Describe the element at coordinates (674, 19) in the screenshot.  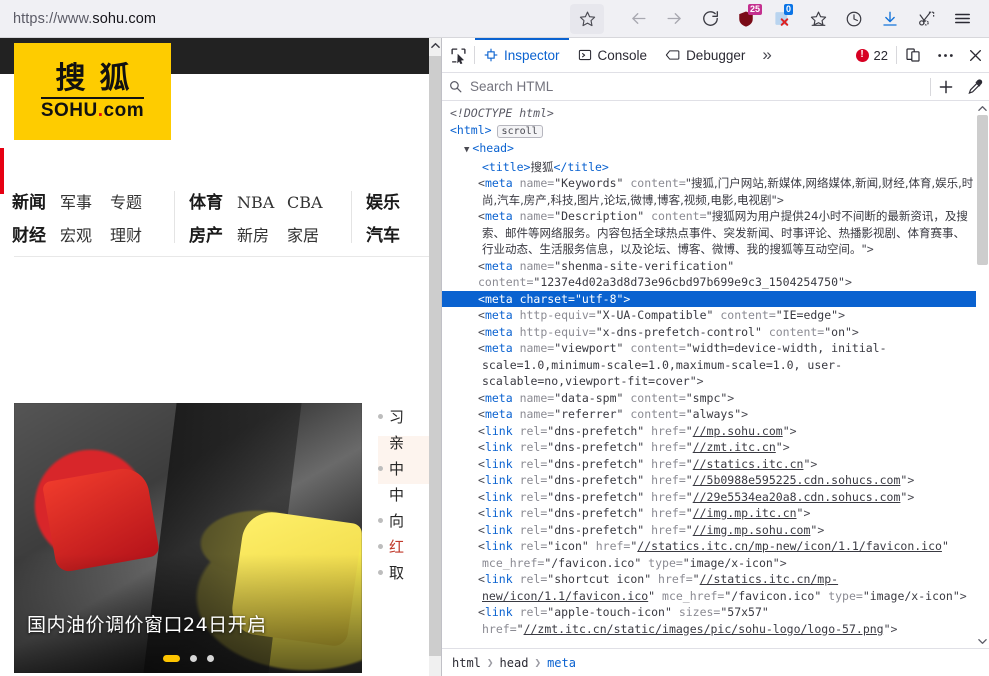
I see `forward-arrow-icon` at that location.